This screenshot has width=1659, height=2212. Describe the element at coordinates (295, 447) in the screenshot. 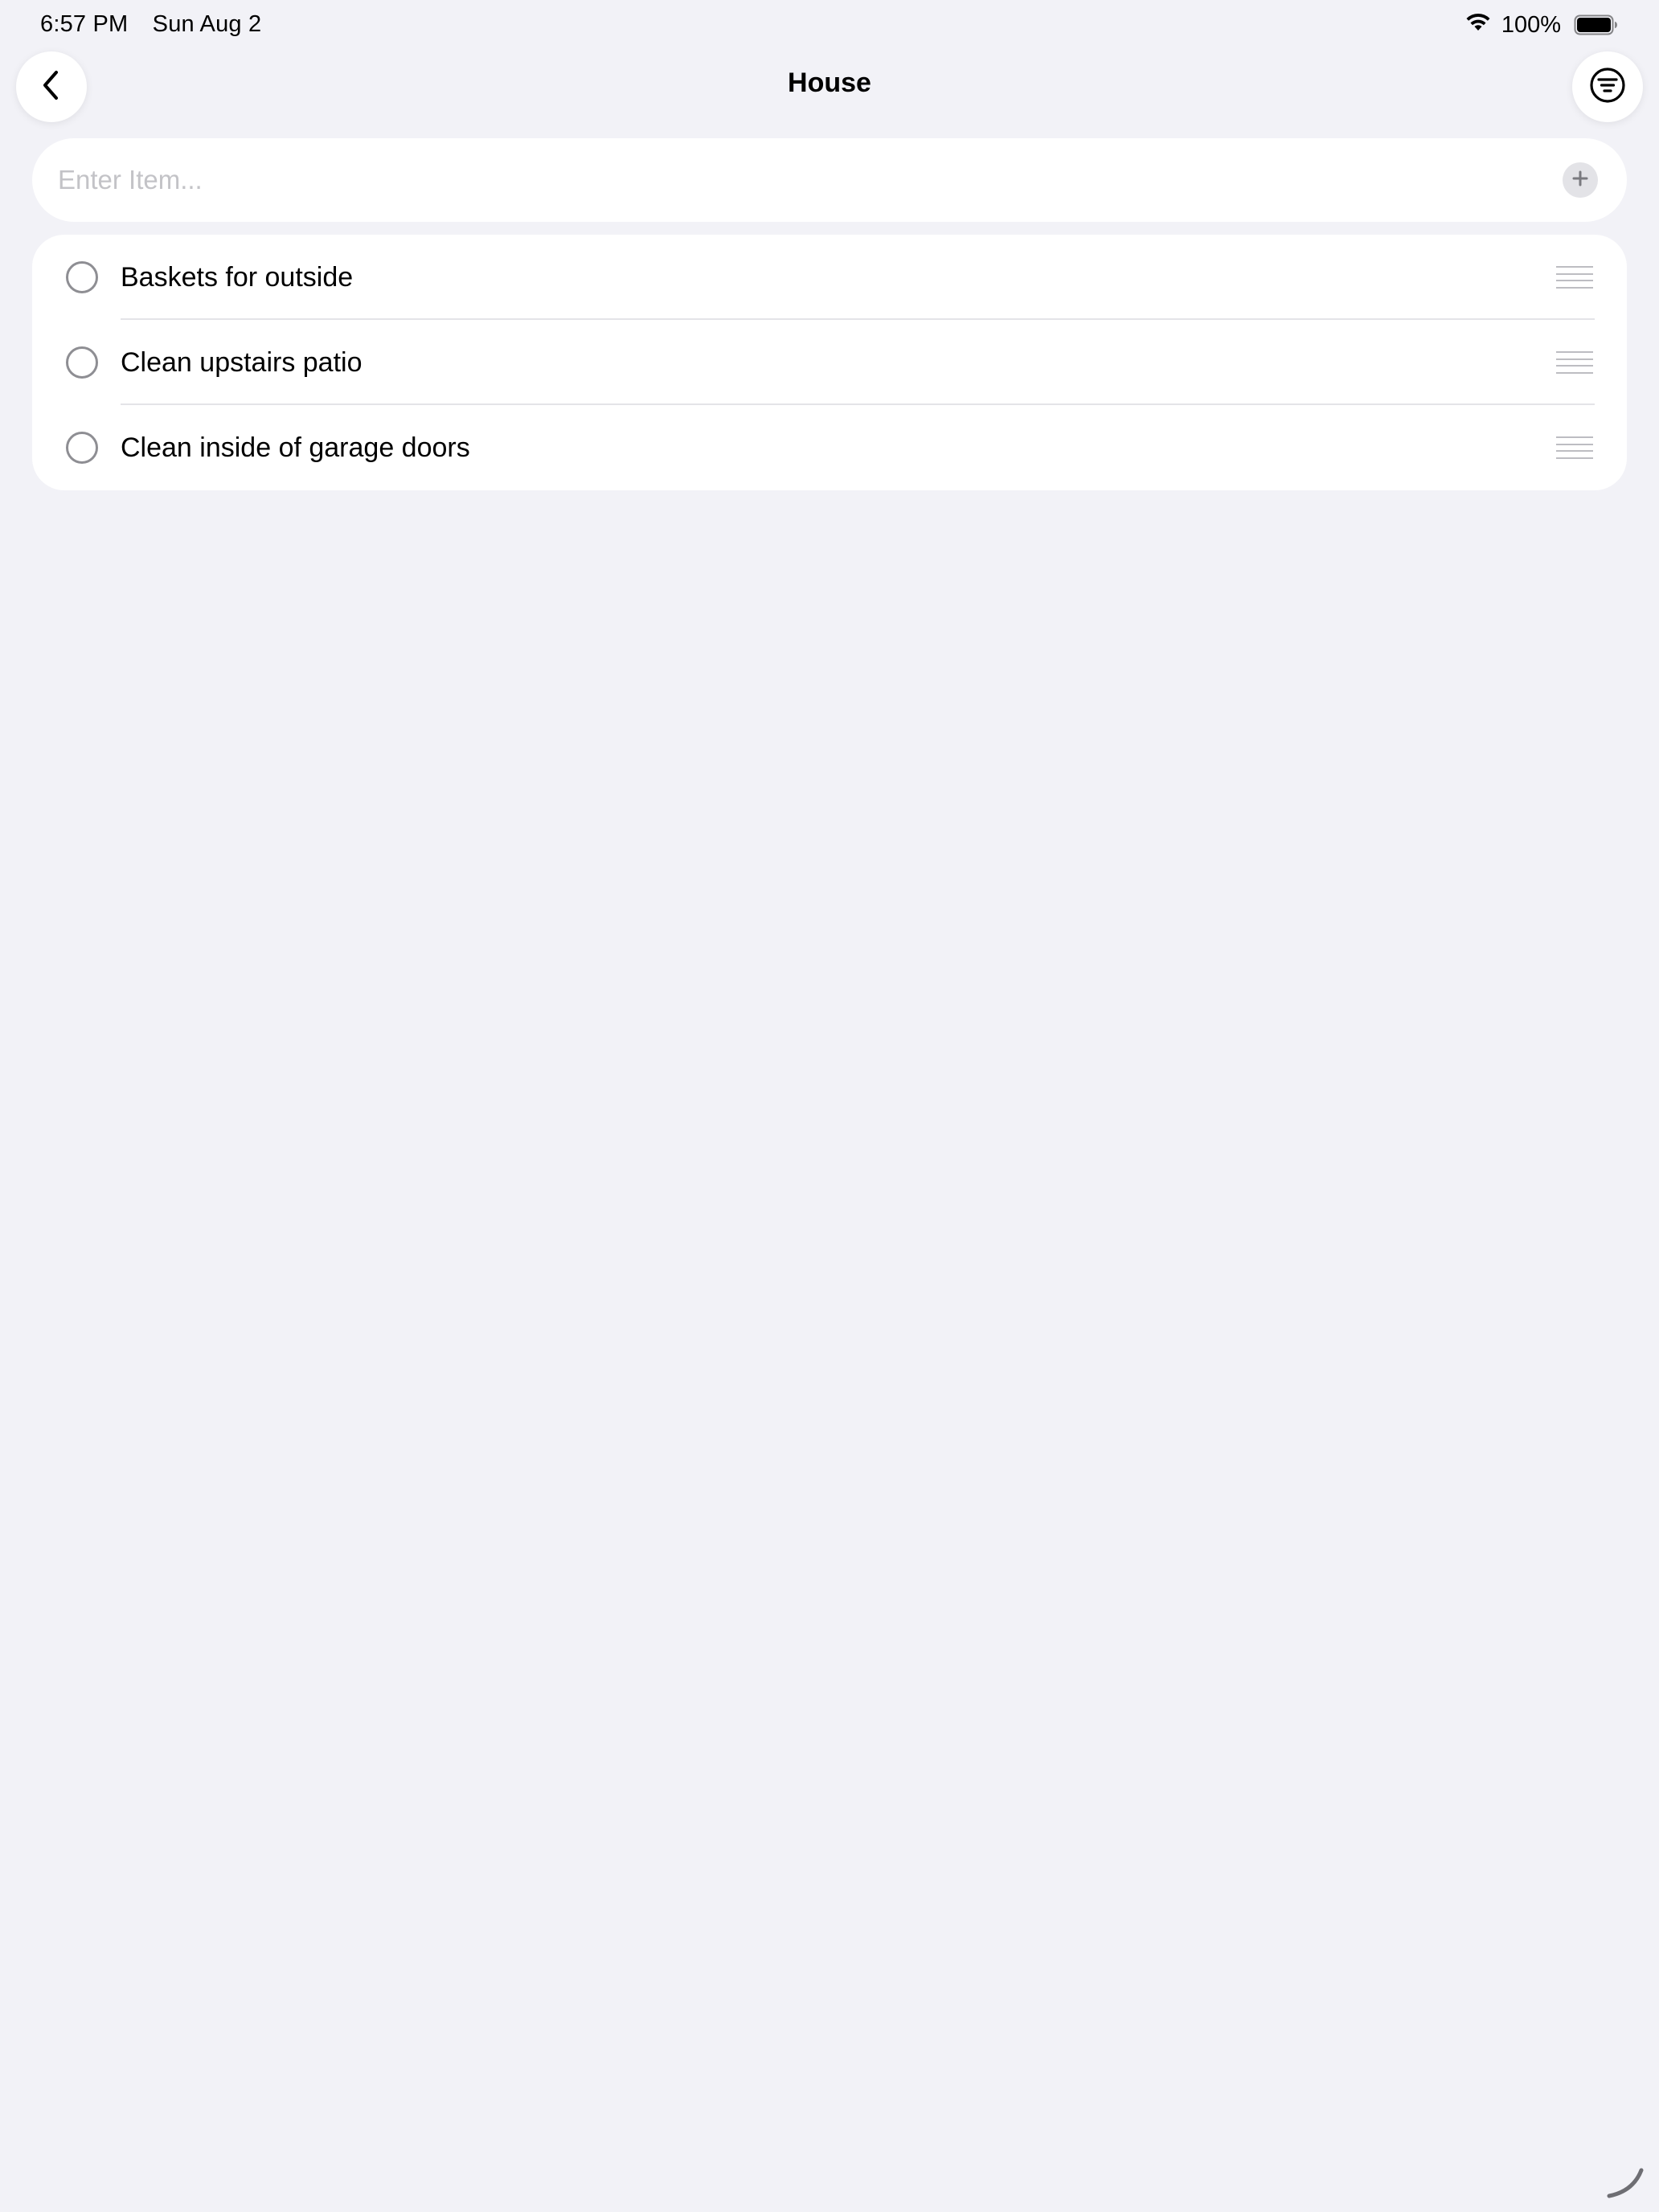

I see `item-label: Clean inside of garage doors` at that location.